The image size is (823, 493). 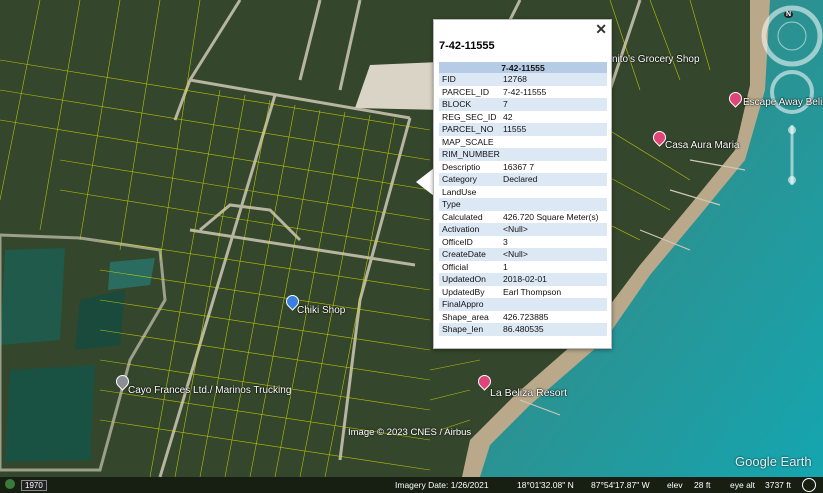 I want to click on place-label-casa-aura: Casa Aura Maria, so click(x=702, y=145).